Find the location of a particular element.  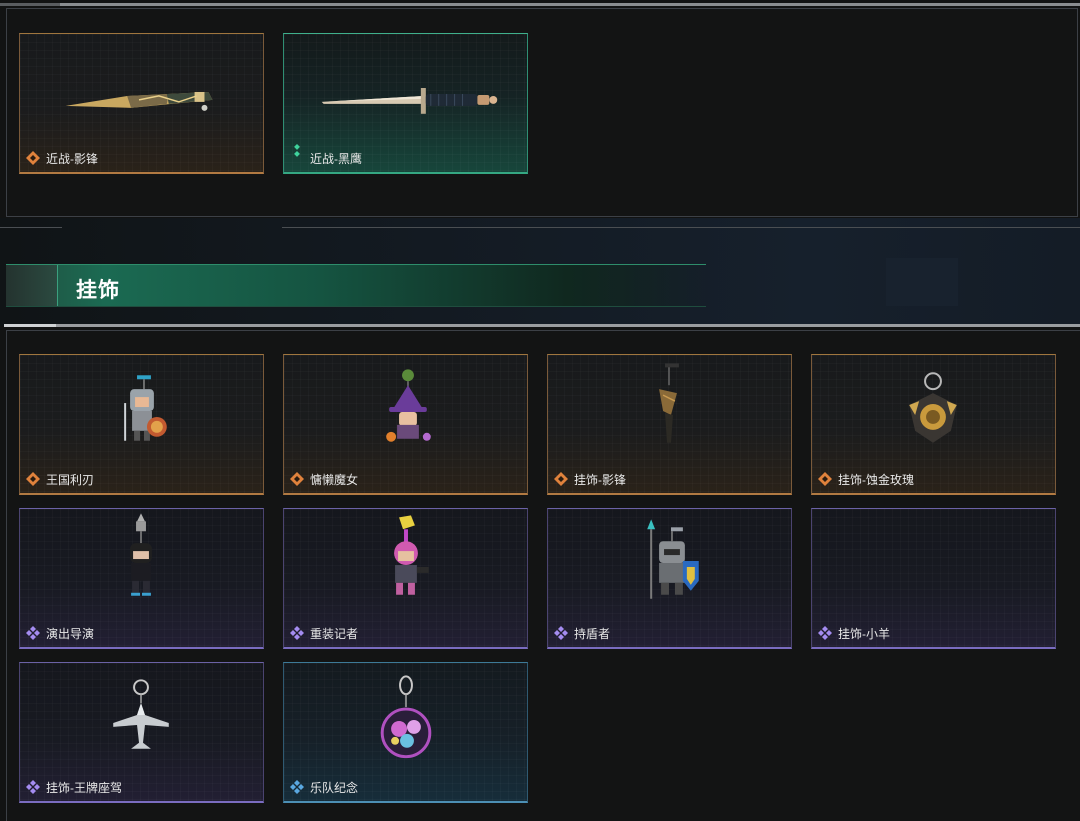

top-divider-accent is located at coordinates (30, 4).